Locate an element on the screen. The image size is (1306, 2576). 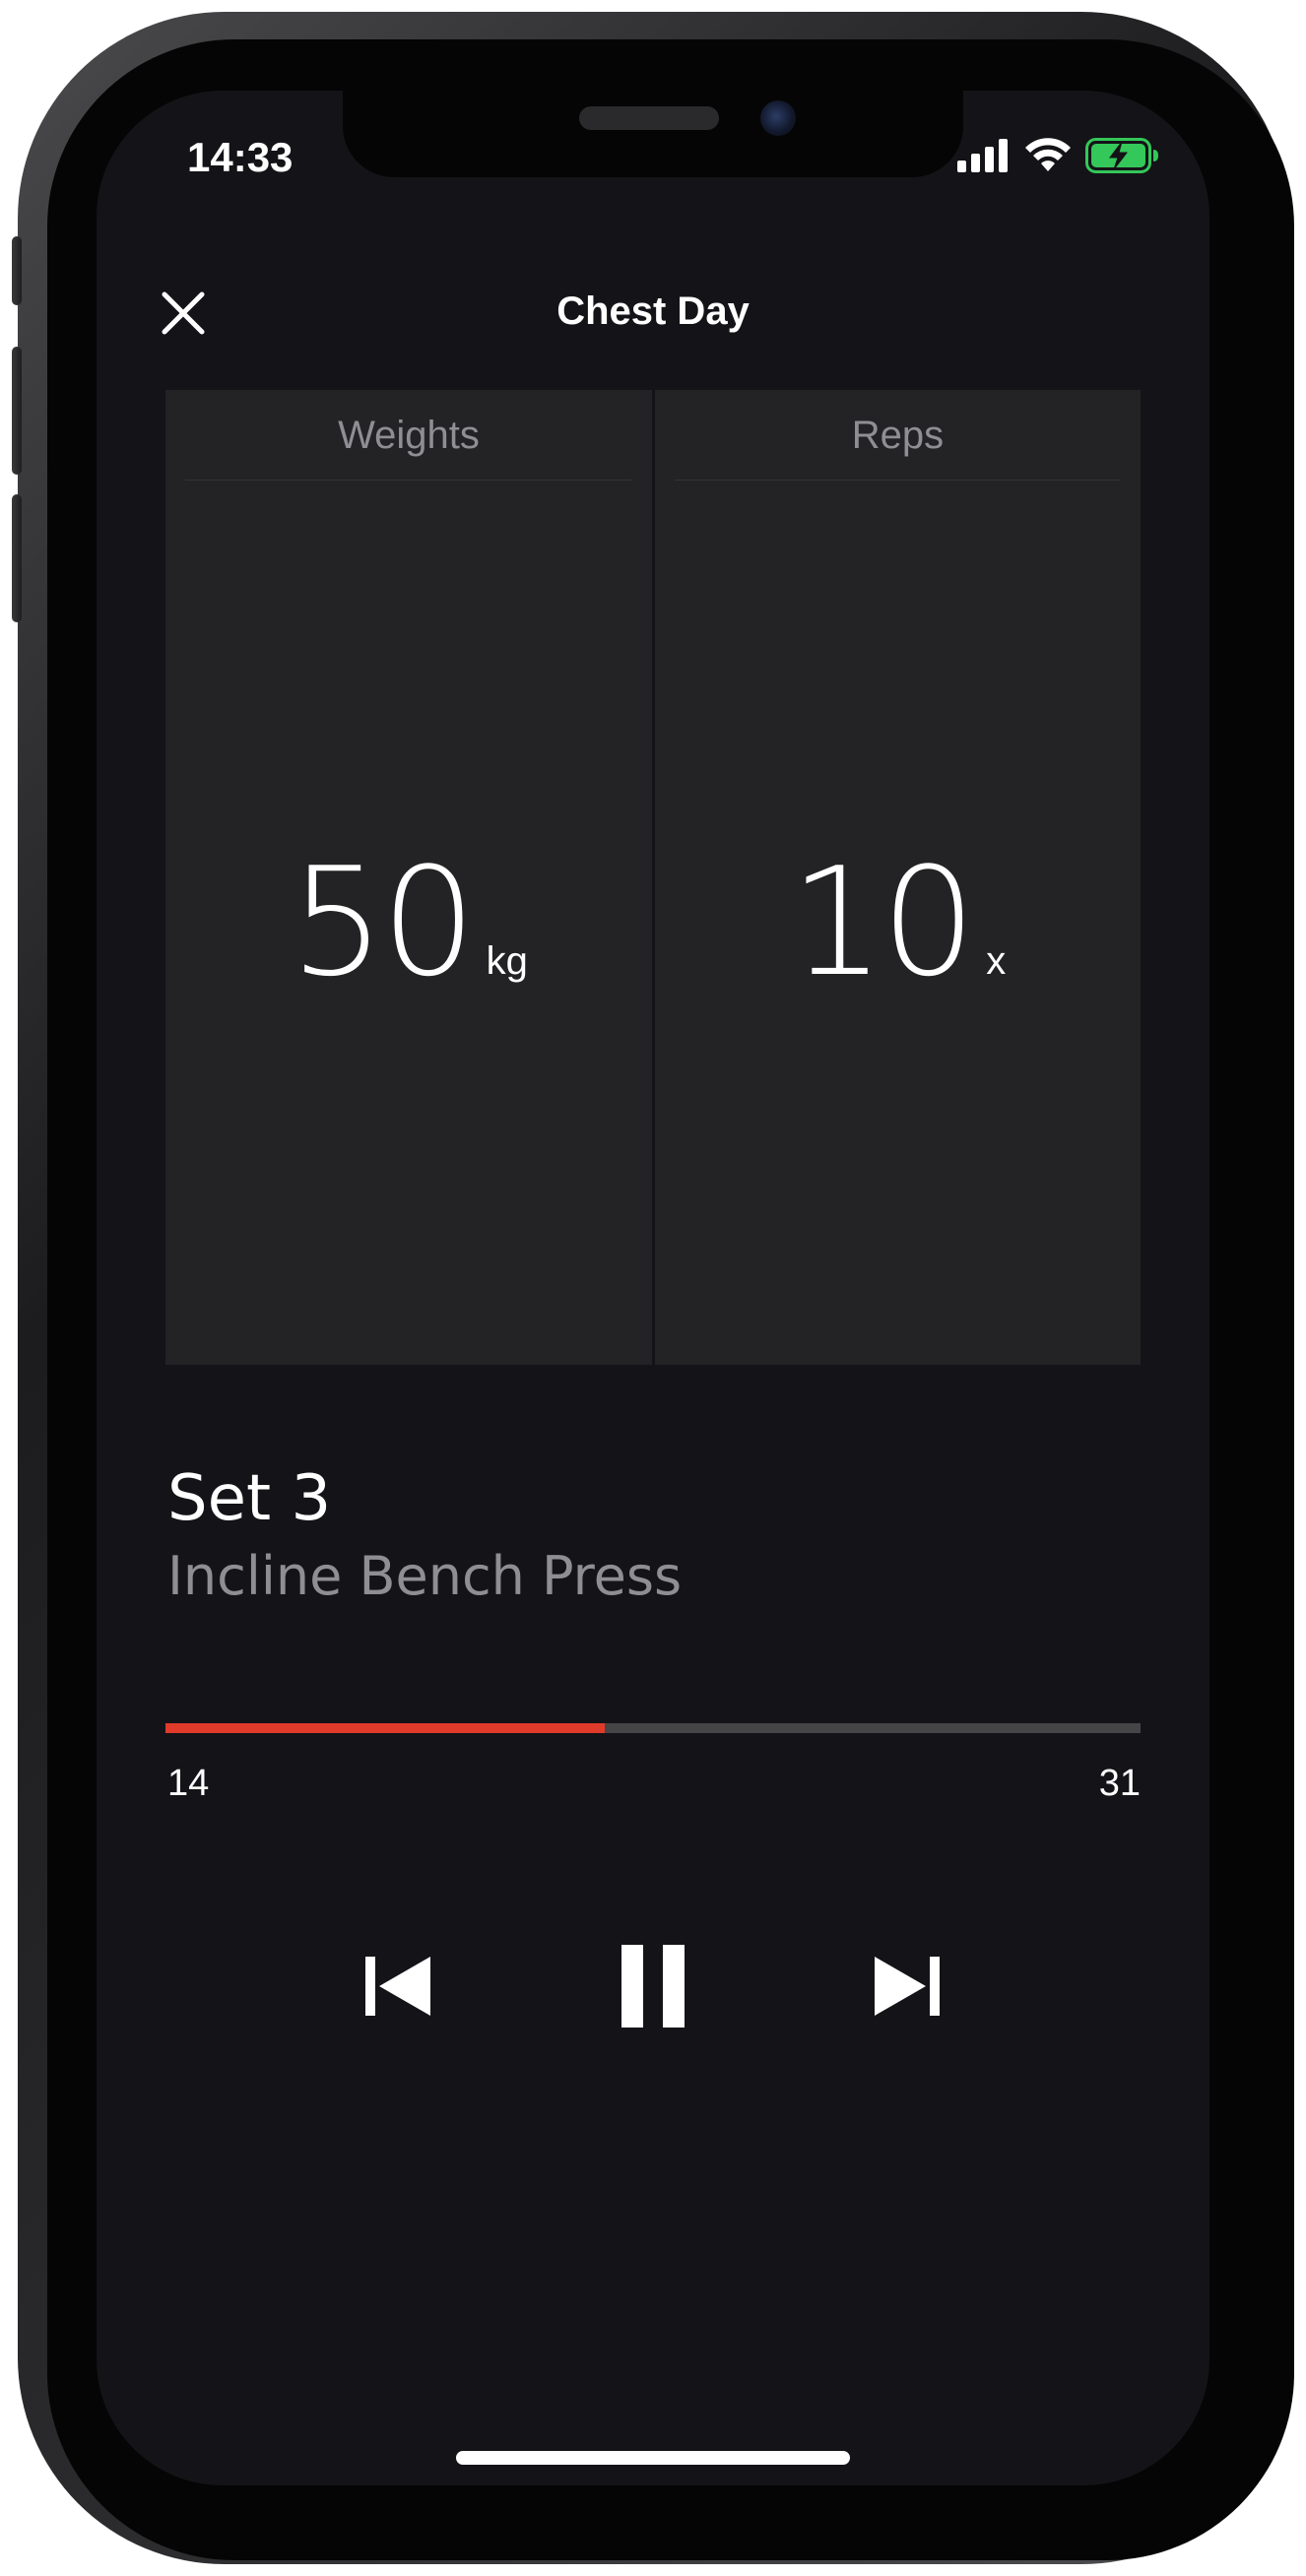
battery-charging-icon is located at coordinates (1121, 155).